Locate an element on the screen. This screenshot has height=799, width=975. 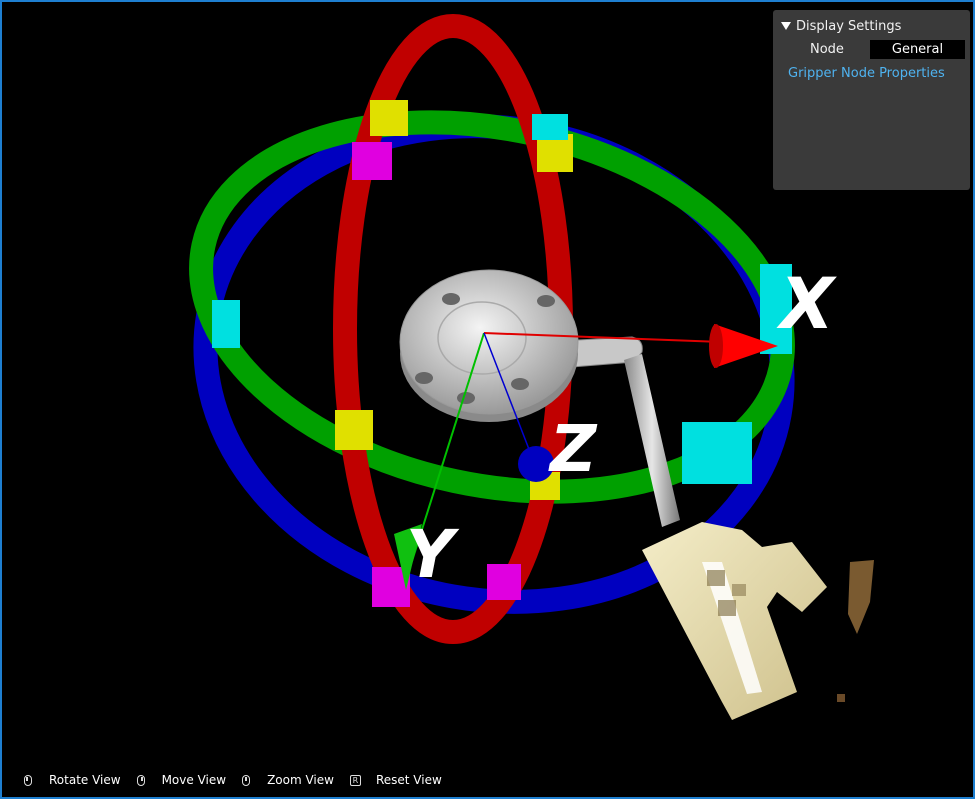
display-settings-title: Display Settings is located at coordinates (849, 26).